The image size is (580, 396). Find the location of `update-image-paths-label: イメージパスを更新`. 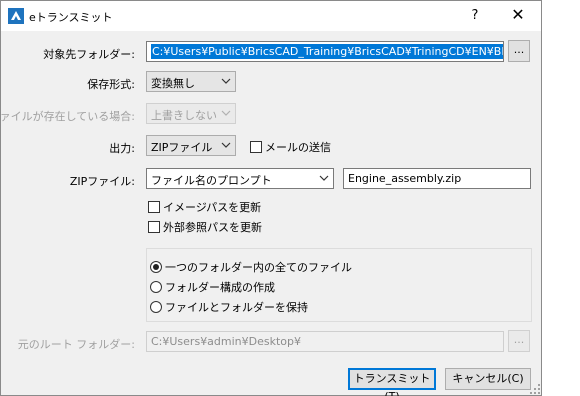

update-image-paths-label: イメージパスを更新 is located at coordinates (212, 207).